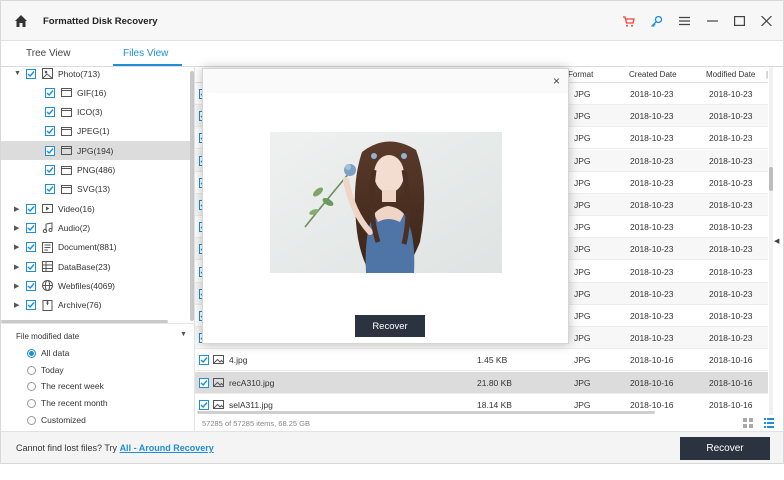  Describe the element at coordinates (251, 404) in the screenshot. I see `file-name: selA311.jpg` at that location.